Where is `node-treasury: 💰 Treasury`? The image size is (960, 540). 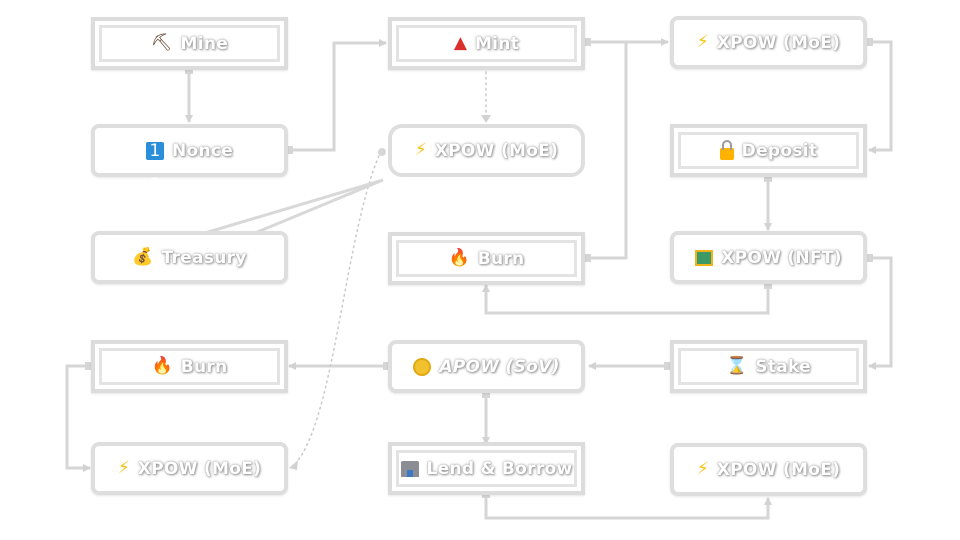 node-treasury: 💰 Treasury is located at coordinates (189, 257).